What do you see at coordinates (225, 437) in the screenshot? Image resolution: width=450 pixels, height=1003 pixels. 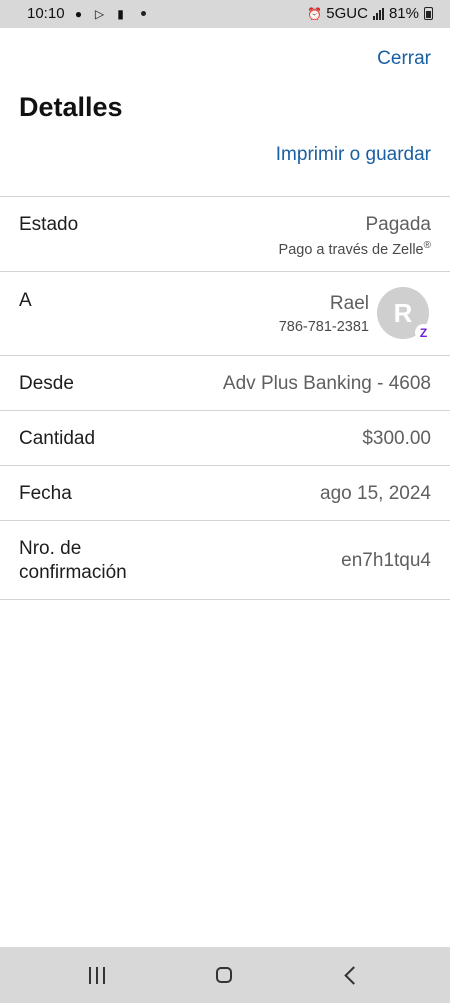 I see `amount-row: Cantidad $300.00` at bounding box center [225, 437].